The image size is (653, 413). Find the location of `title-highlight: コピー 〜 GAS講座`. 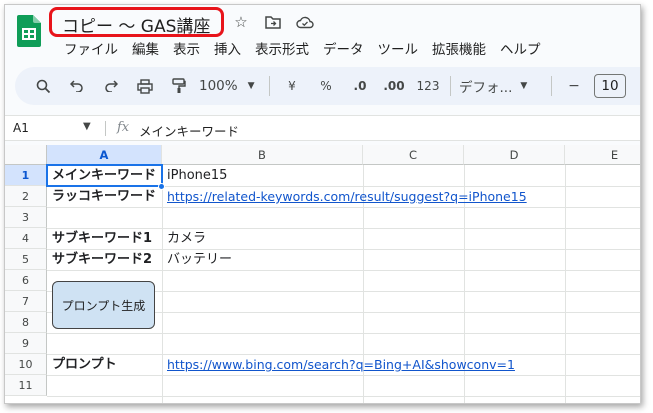

title-highlight: コピー 〜 GAS講座 is located at coordinates (136, 22).